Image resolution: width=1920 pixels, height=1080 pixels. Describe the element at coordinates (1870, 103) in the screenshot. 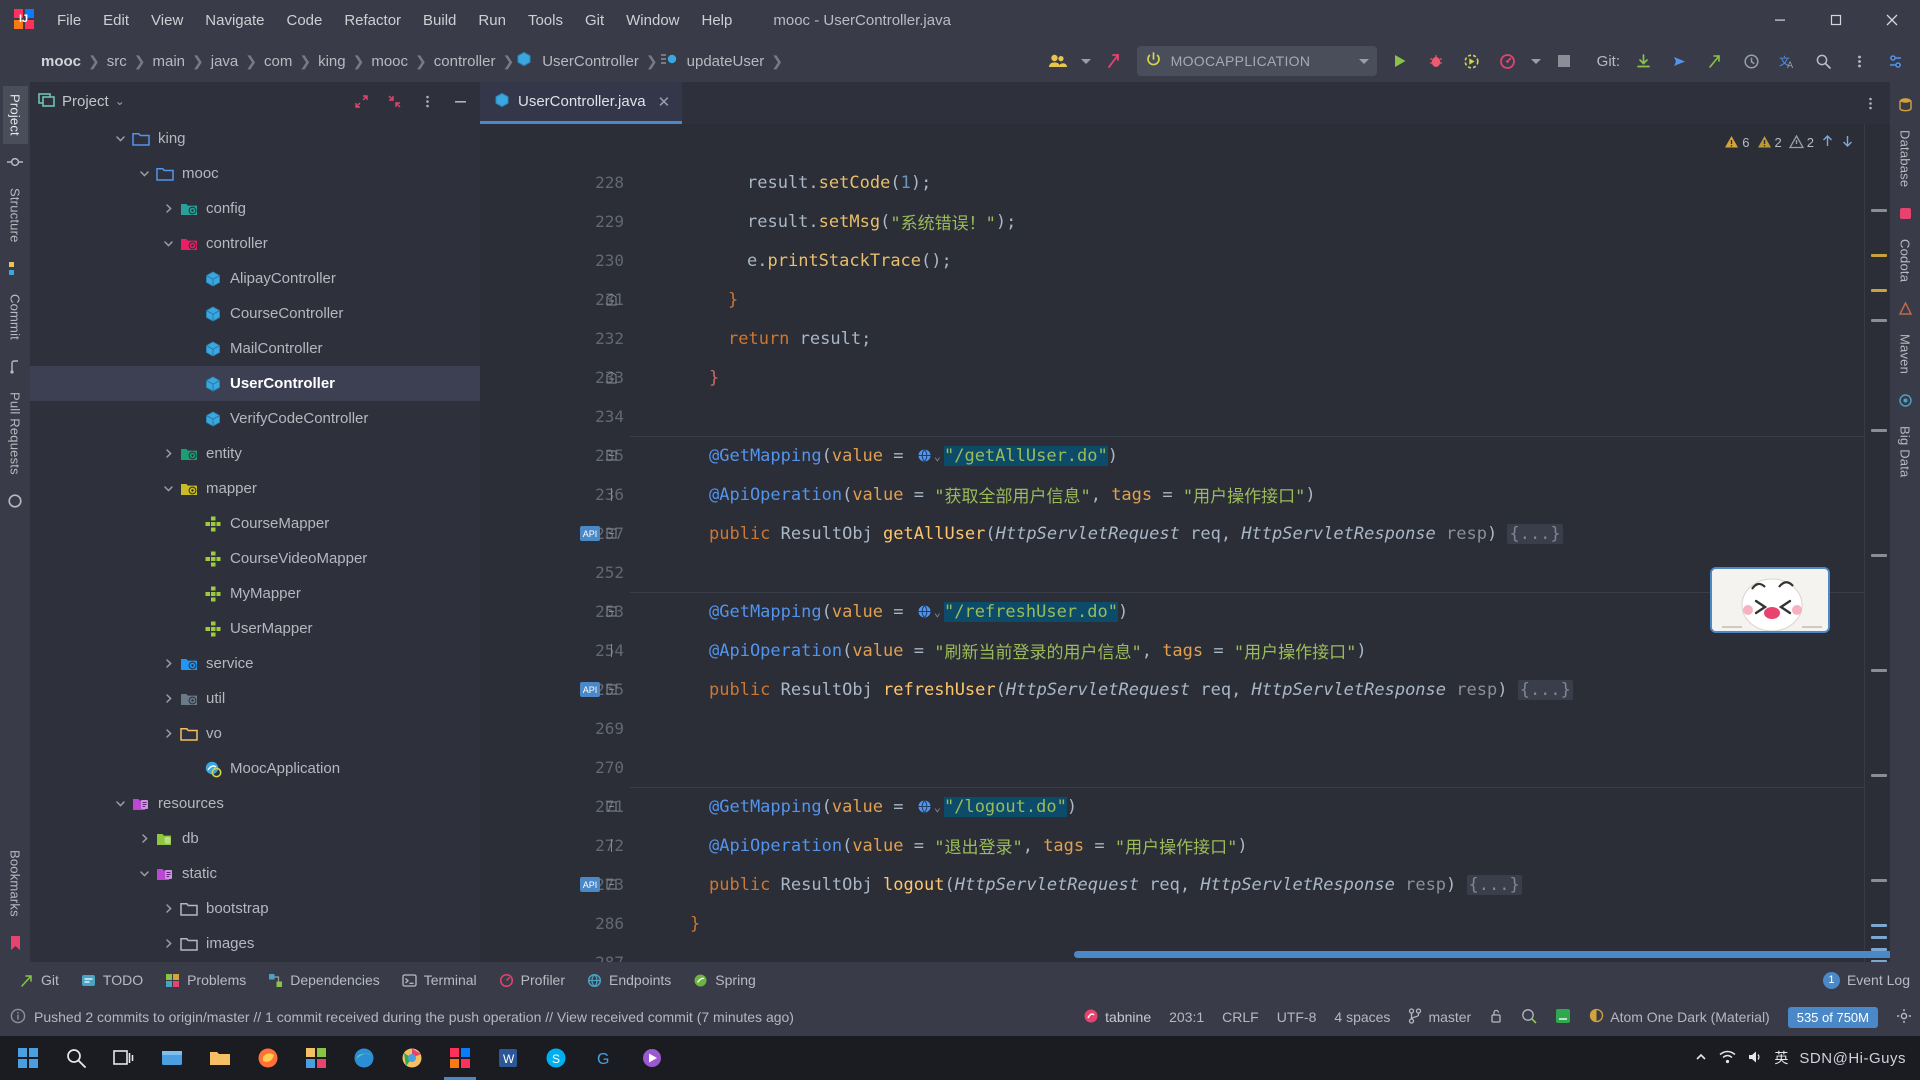

I see `editor-options-icon` at that location.